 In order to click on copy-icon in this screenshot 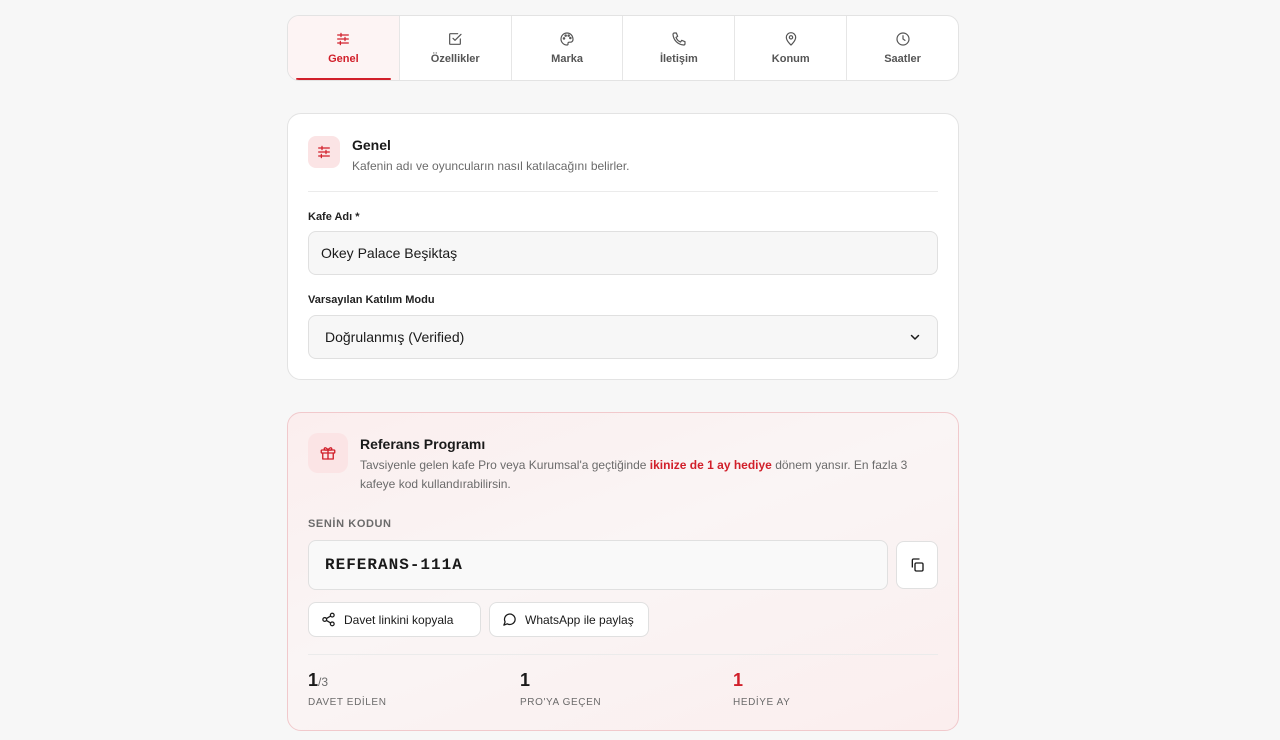, I will do `click(917, 565)`.